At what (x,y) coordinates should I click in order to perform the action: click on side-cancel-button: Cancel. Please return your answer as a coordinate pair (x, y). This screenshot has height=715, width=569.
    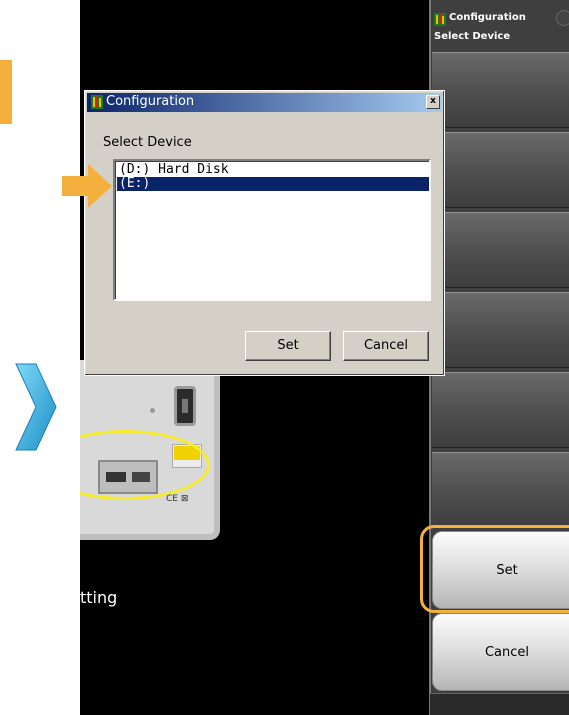
    Looking at the image, I should click on (500, 652).